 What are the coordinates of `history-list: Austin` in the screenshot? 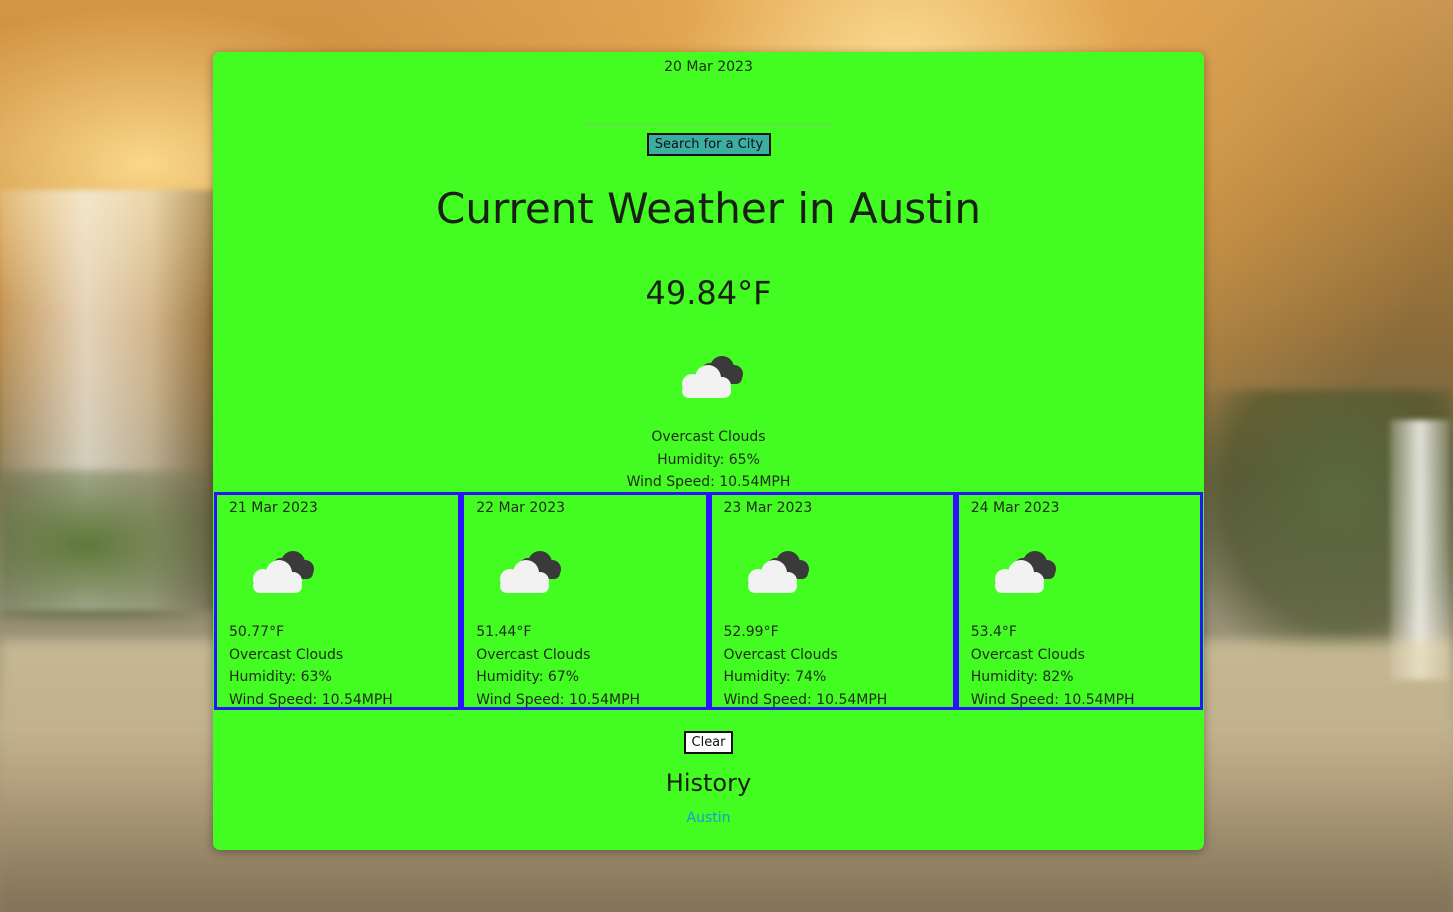 It's located at (708, 818).